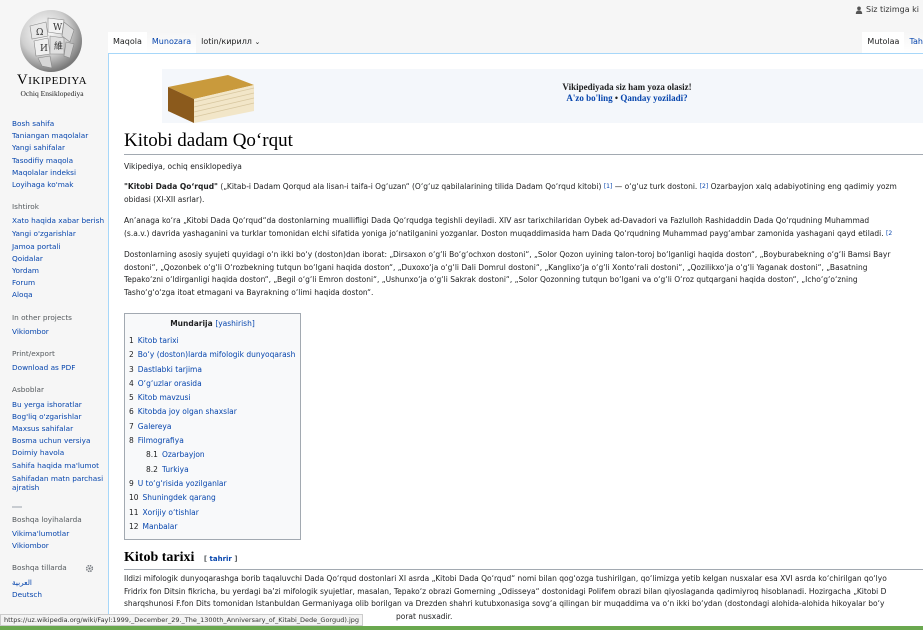 This screenshot has height=630, width=923. What do you see at coordinates (59, 441) in the screenshot?
I see `sidebar-item-printable: Bosma uchun versiya` at bounding box center [59, 441].